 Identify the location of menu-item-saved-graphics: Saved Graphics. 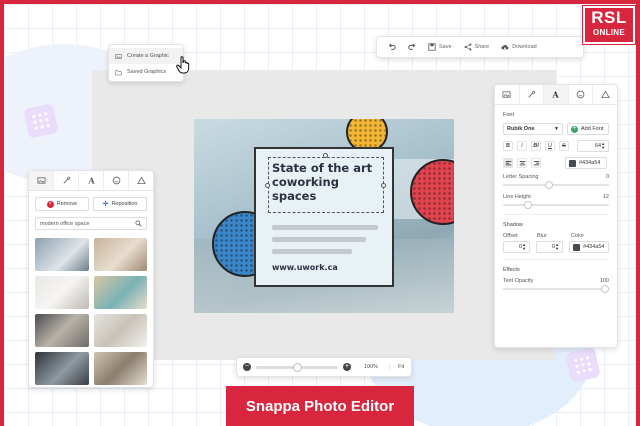
(146, 72).